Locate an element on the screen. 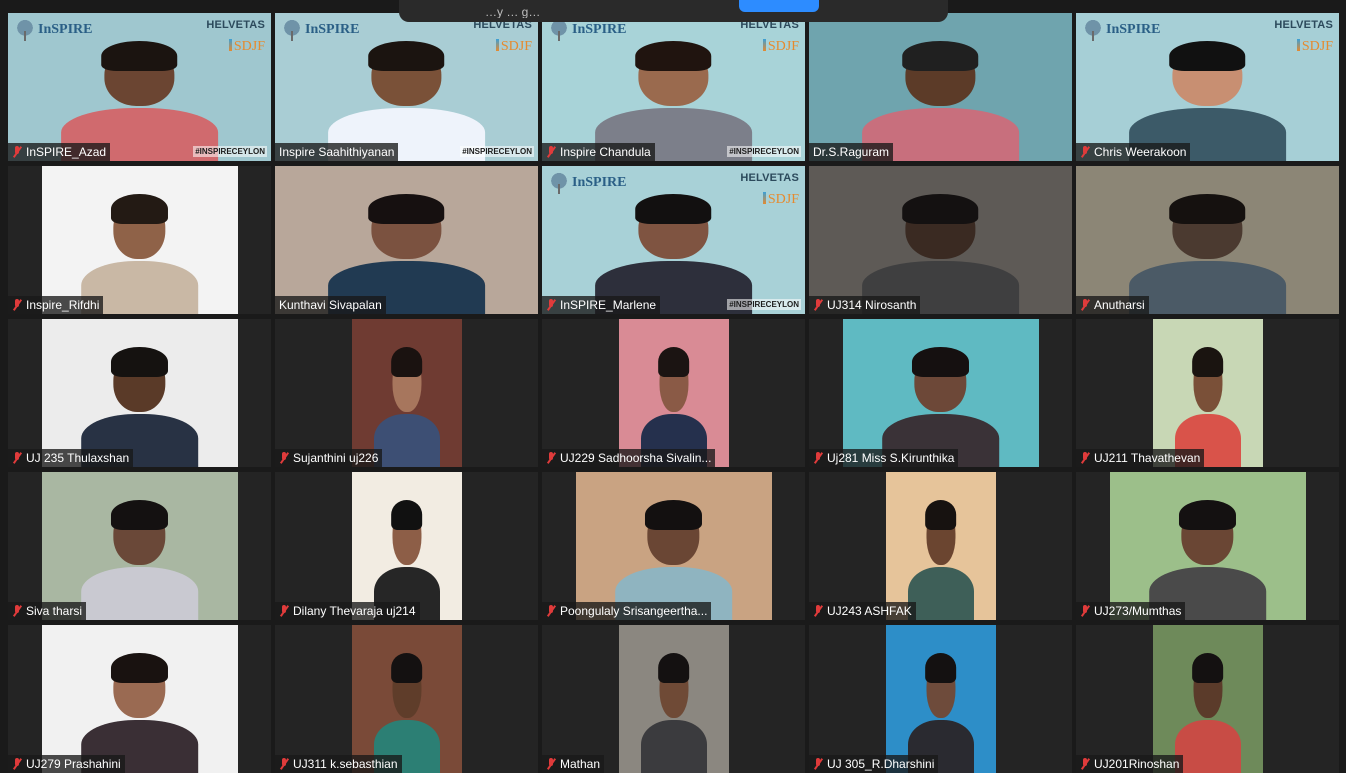 This screenshot has height=773, width=1346. participant-name-label: Dr.S.Raguram is located at coordinates (851, 152).